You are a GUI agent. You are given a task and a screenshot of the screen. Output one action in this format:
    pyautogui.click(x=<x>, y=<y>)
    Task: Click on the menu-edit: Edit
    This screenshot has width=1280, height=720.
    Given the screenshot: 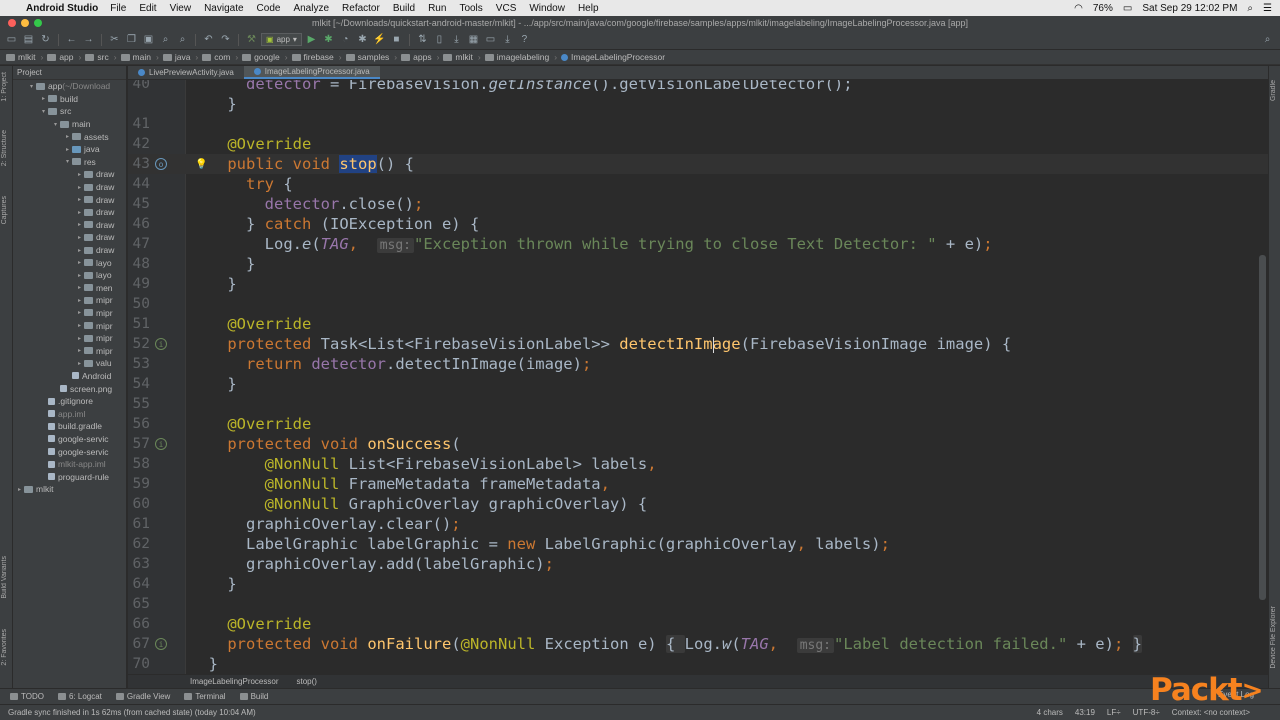 What is the action you would take?
    pyautogui.click(x=147, y=8)
    